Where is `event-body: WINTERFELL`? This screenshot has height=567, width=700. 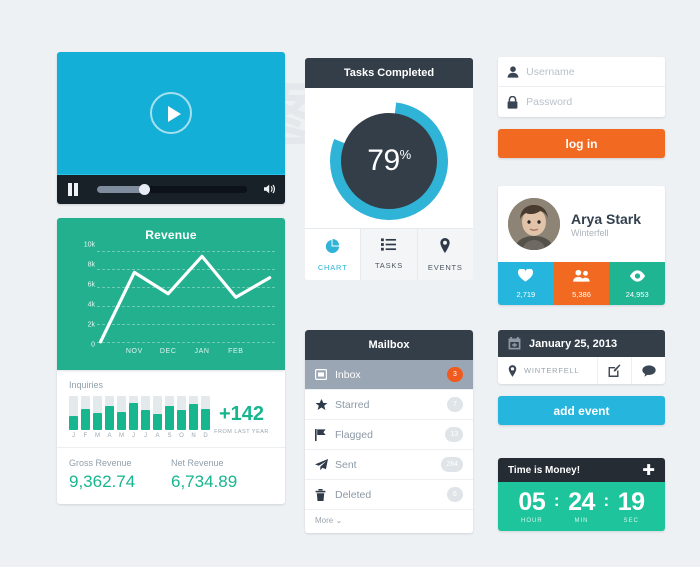
event-body: WINTERFELL is located at coordinates (581, 370).